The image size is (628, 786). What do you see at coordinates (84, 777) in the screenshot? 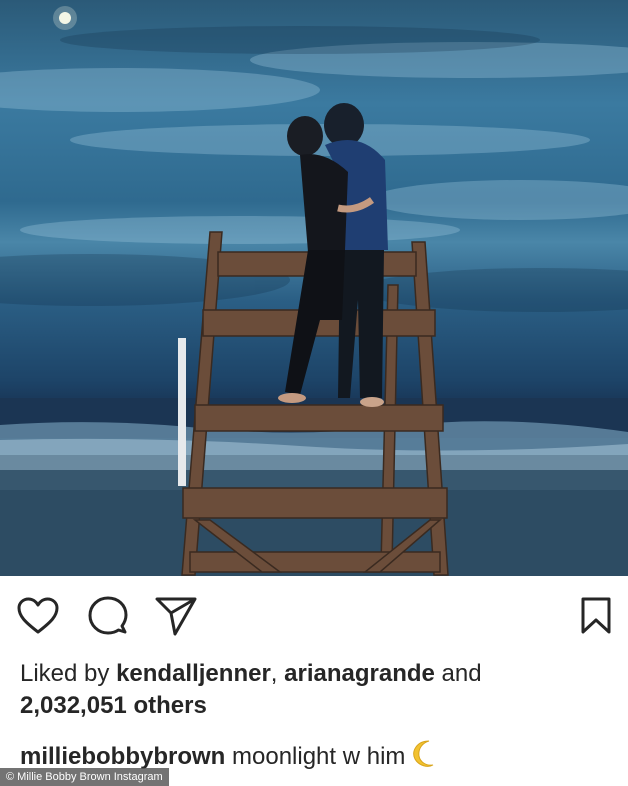
I see `photo-credit: © Millie Bobby Brown Instagram` at bounding box center [84, 777].